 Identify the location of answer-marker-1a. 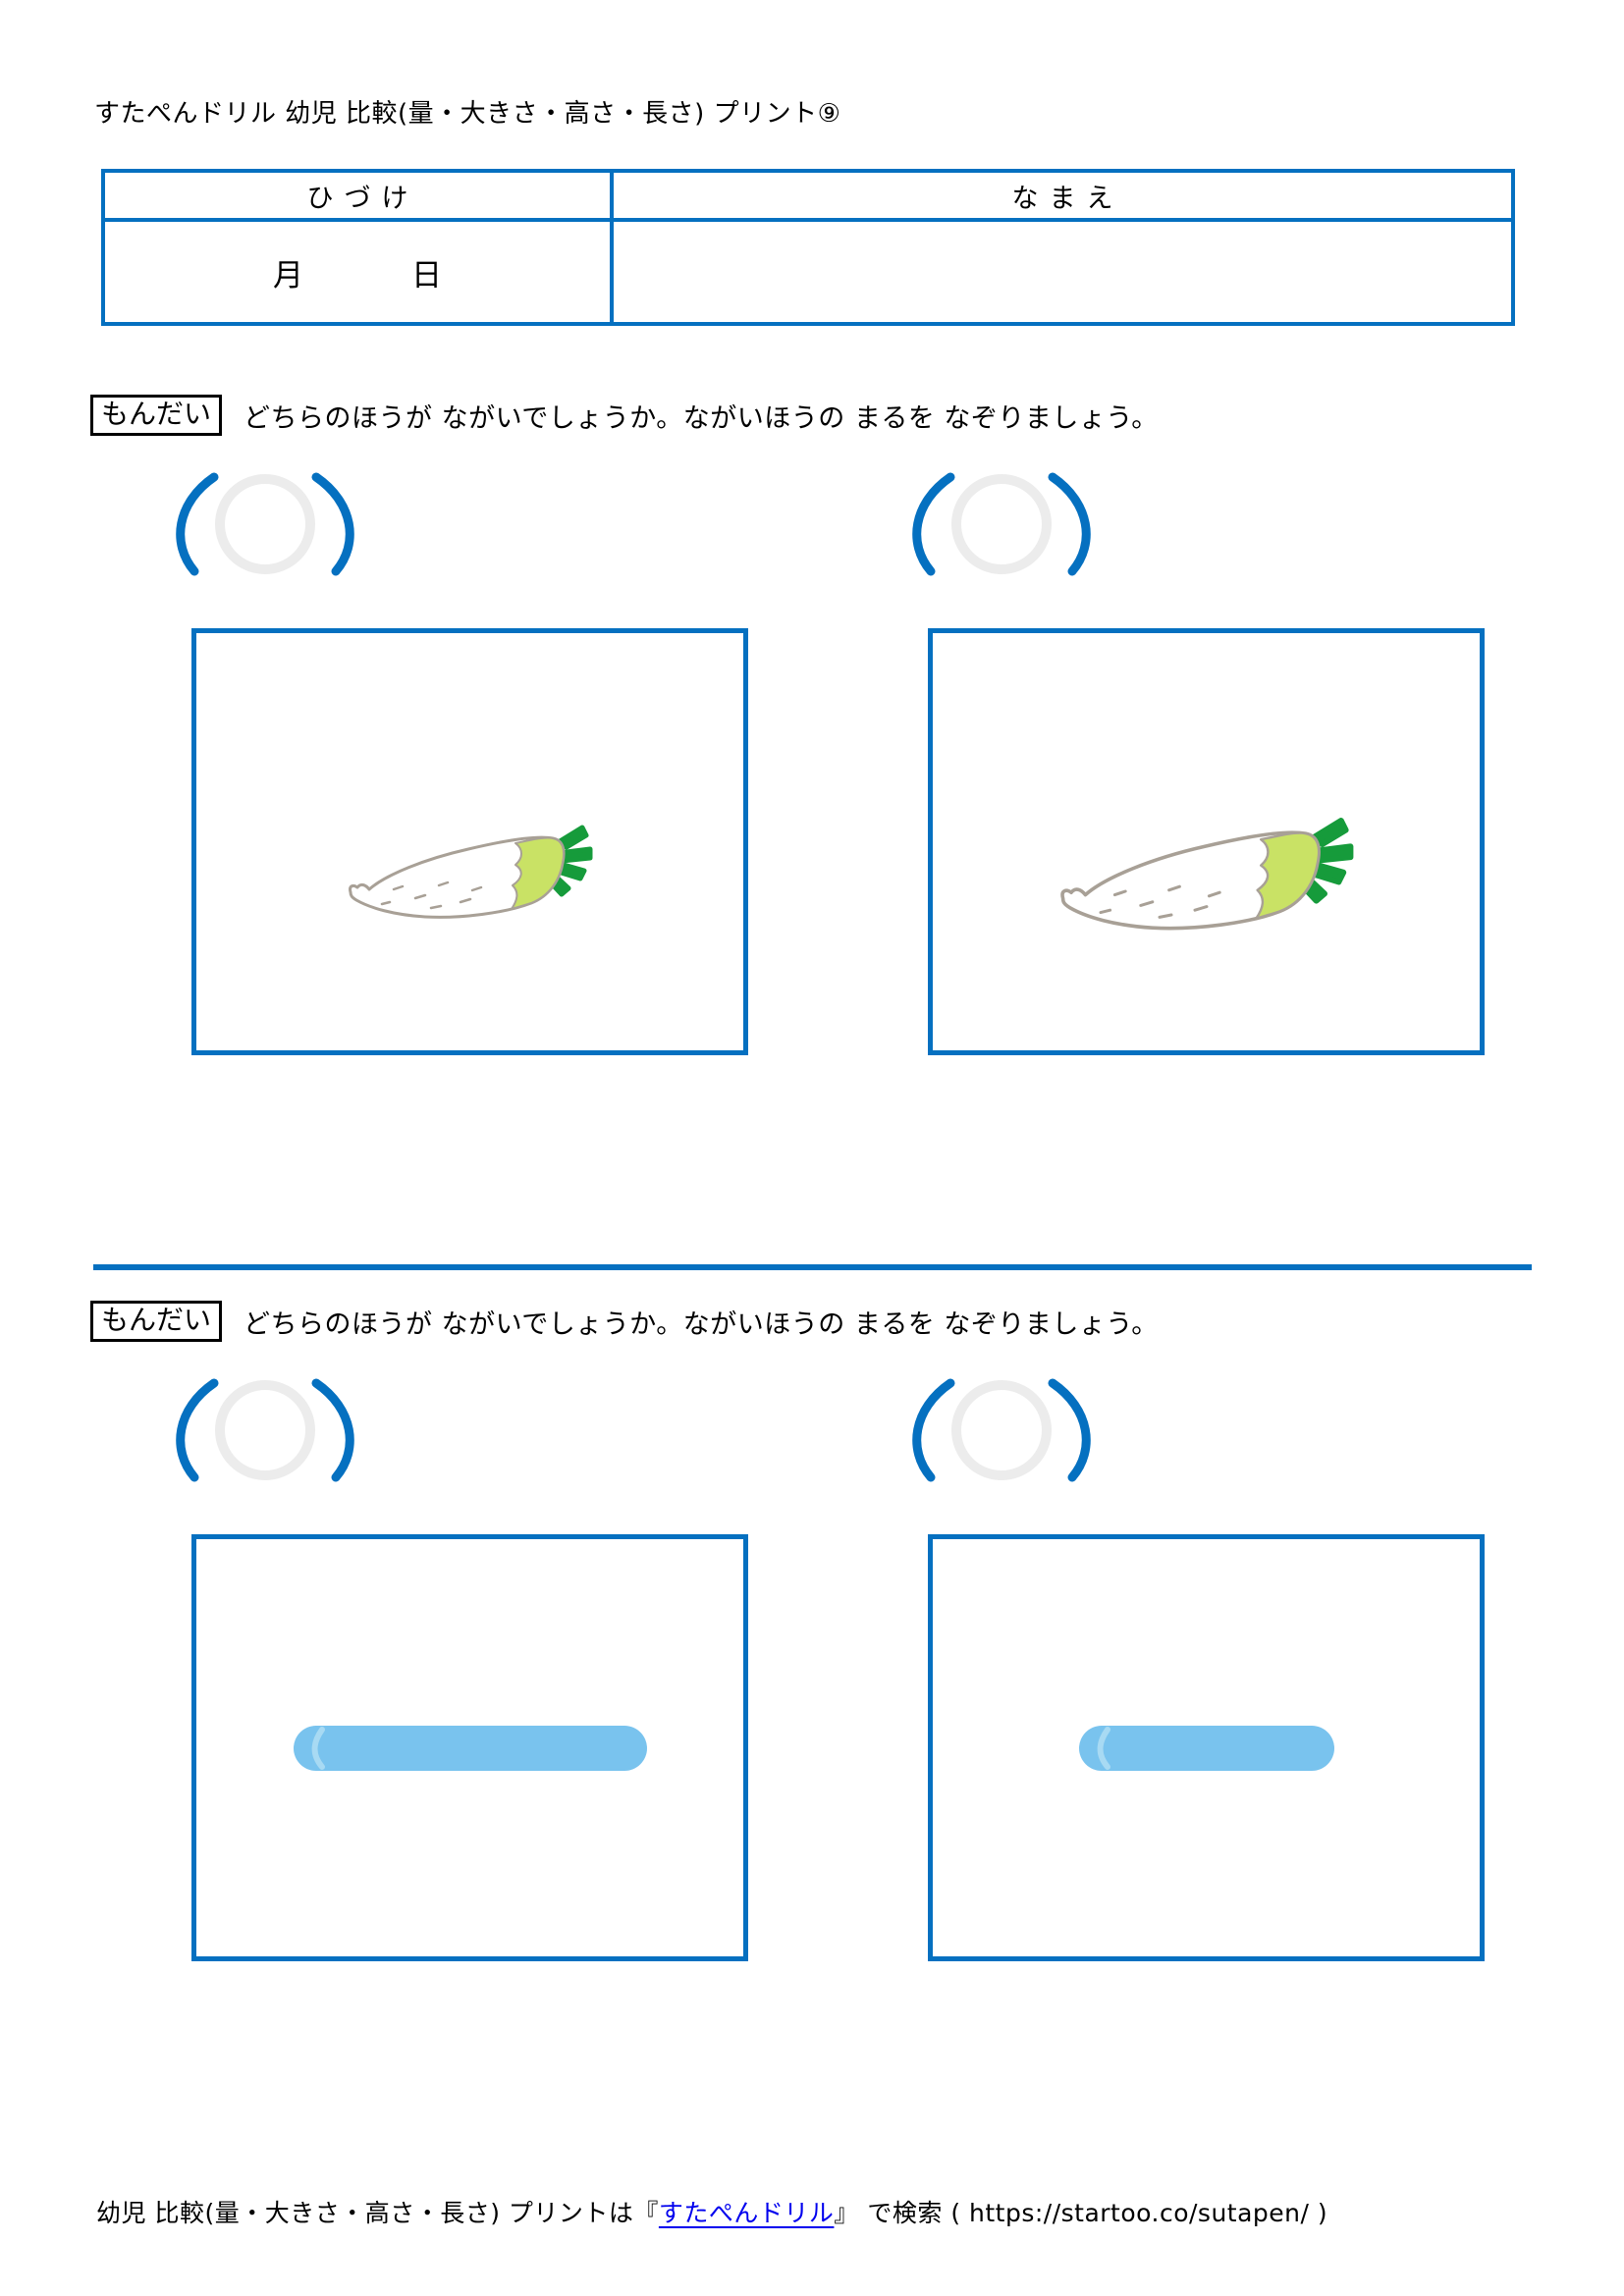
(265, 523).